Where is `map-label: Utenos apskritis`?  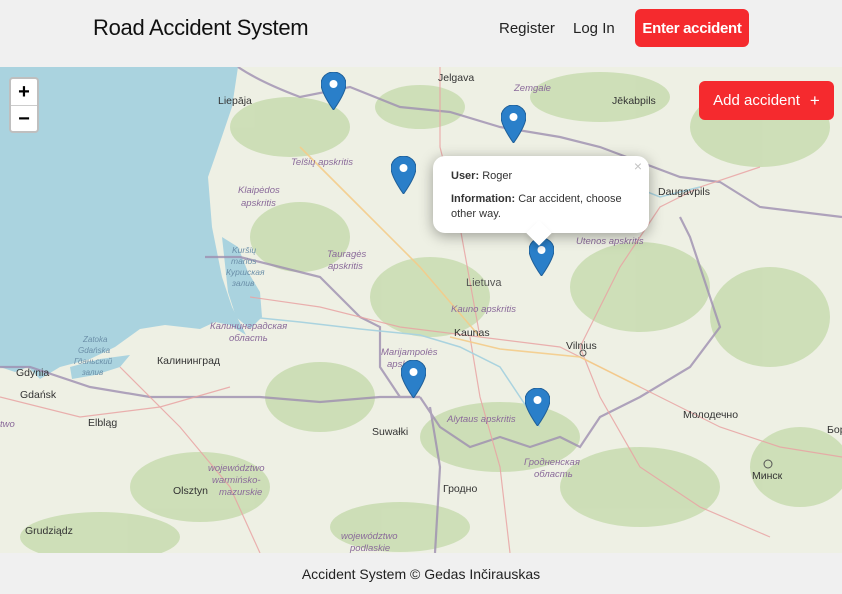
map-label: Utenos apskritis is located at coordinates (610, 241).